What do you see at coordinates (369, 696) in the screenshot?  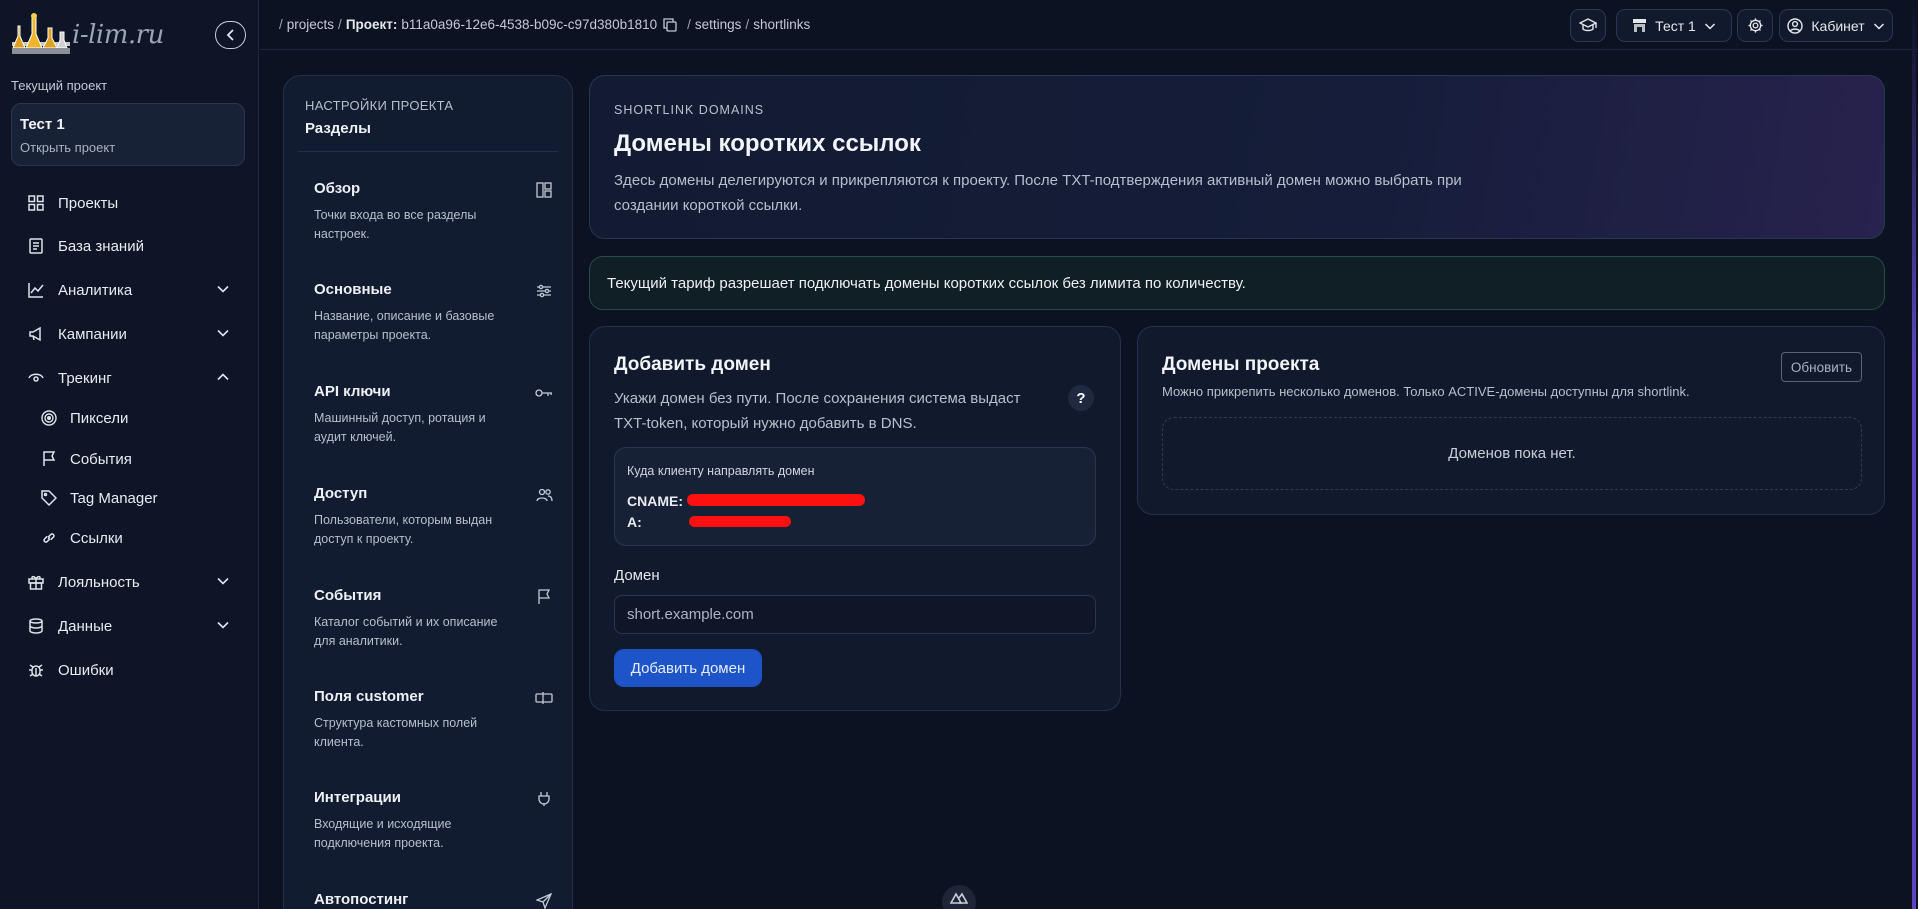 I see `section-item-title: Поля customer` at bounding box center [369, 696].